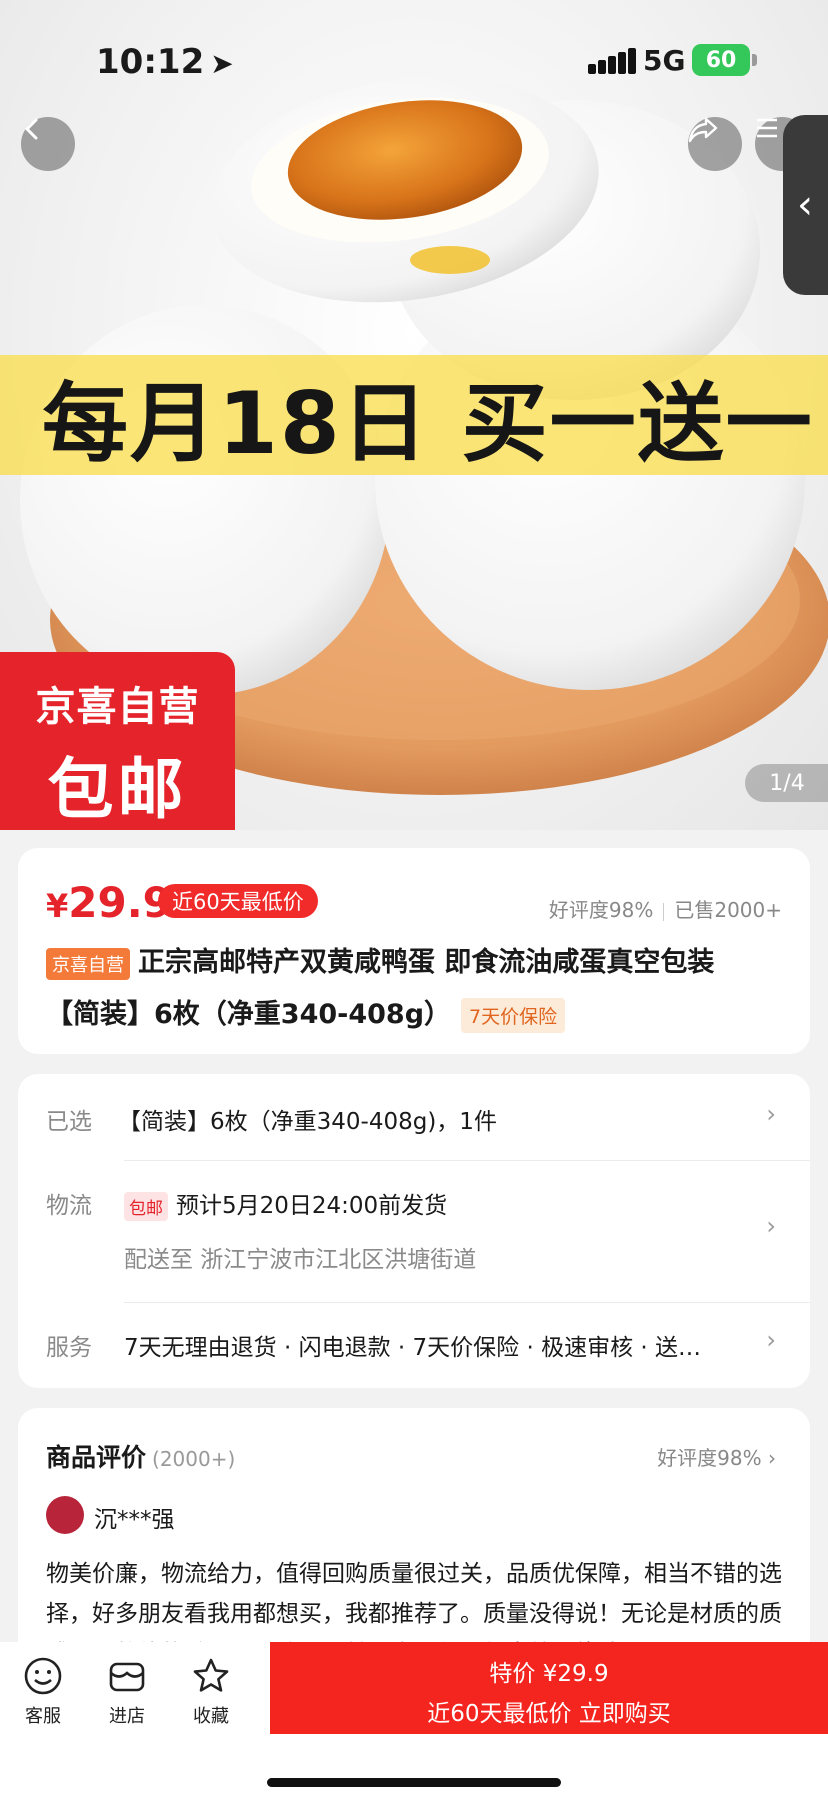 This screenshot has width=828, height=1800. What do you see at coordinates (69, 1122) in the screenshot?
I see `selected-label: 已选` at bounding box center [69, 1122].